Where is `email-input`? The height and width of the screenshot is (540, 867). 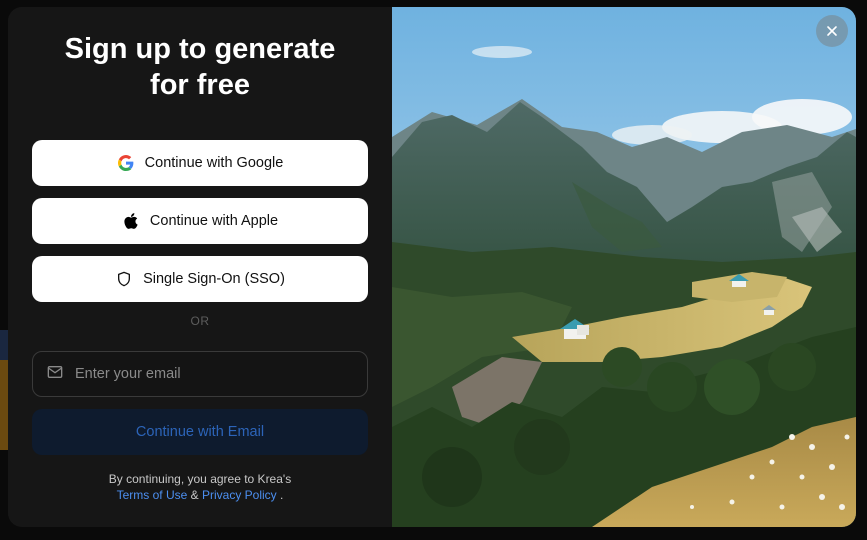
email-input is located at coordinates (205, 374).